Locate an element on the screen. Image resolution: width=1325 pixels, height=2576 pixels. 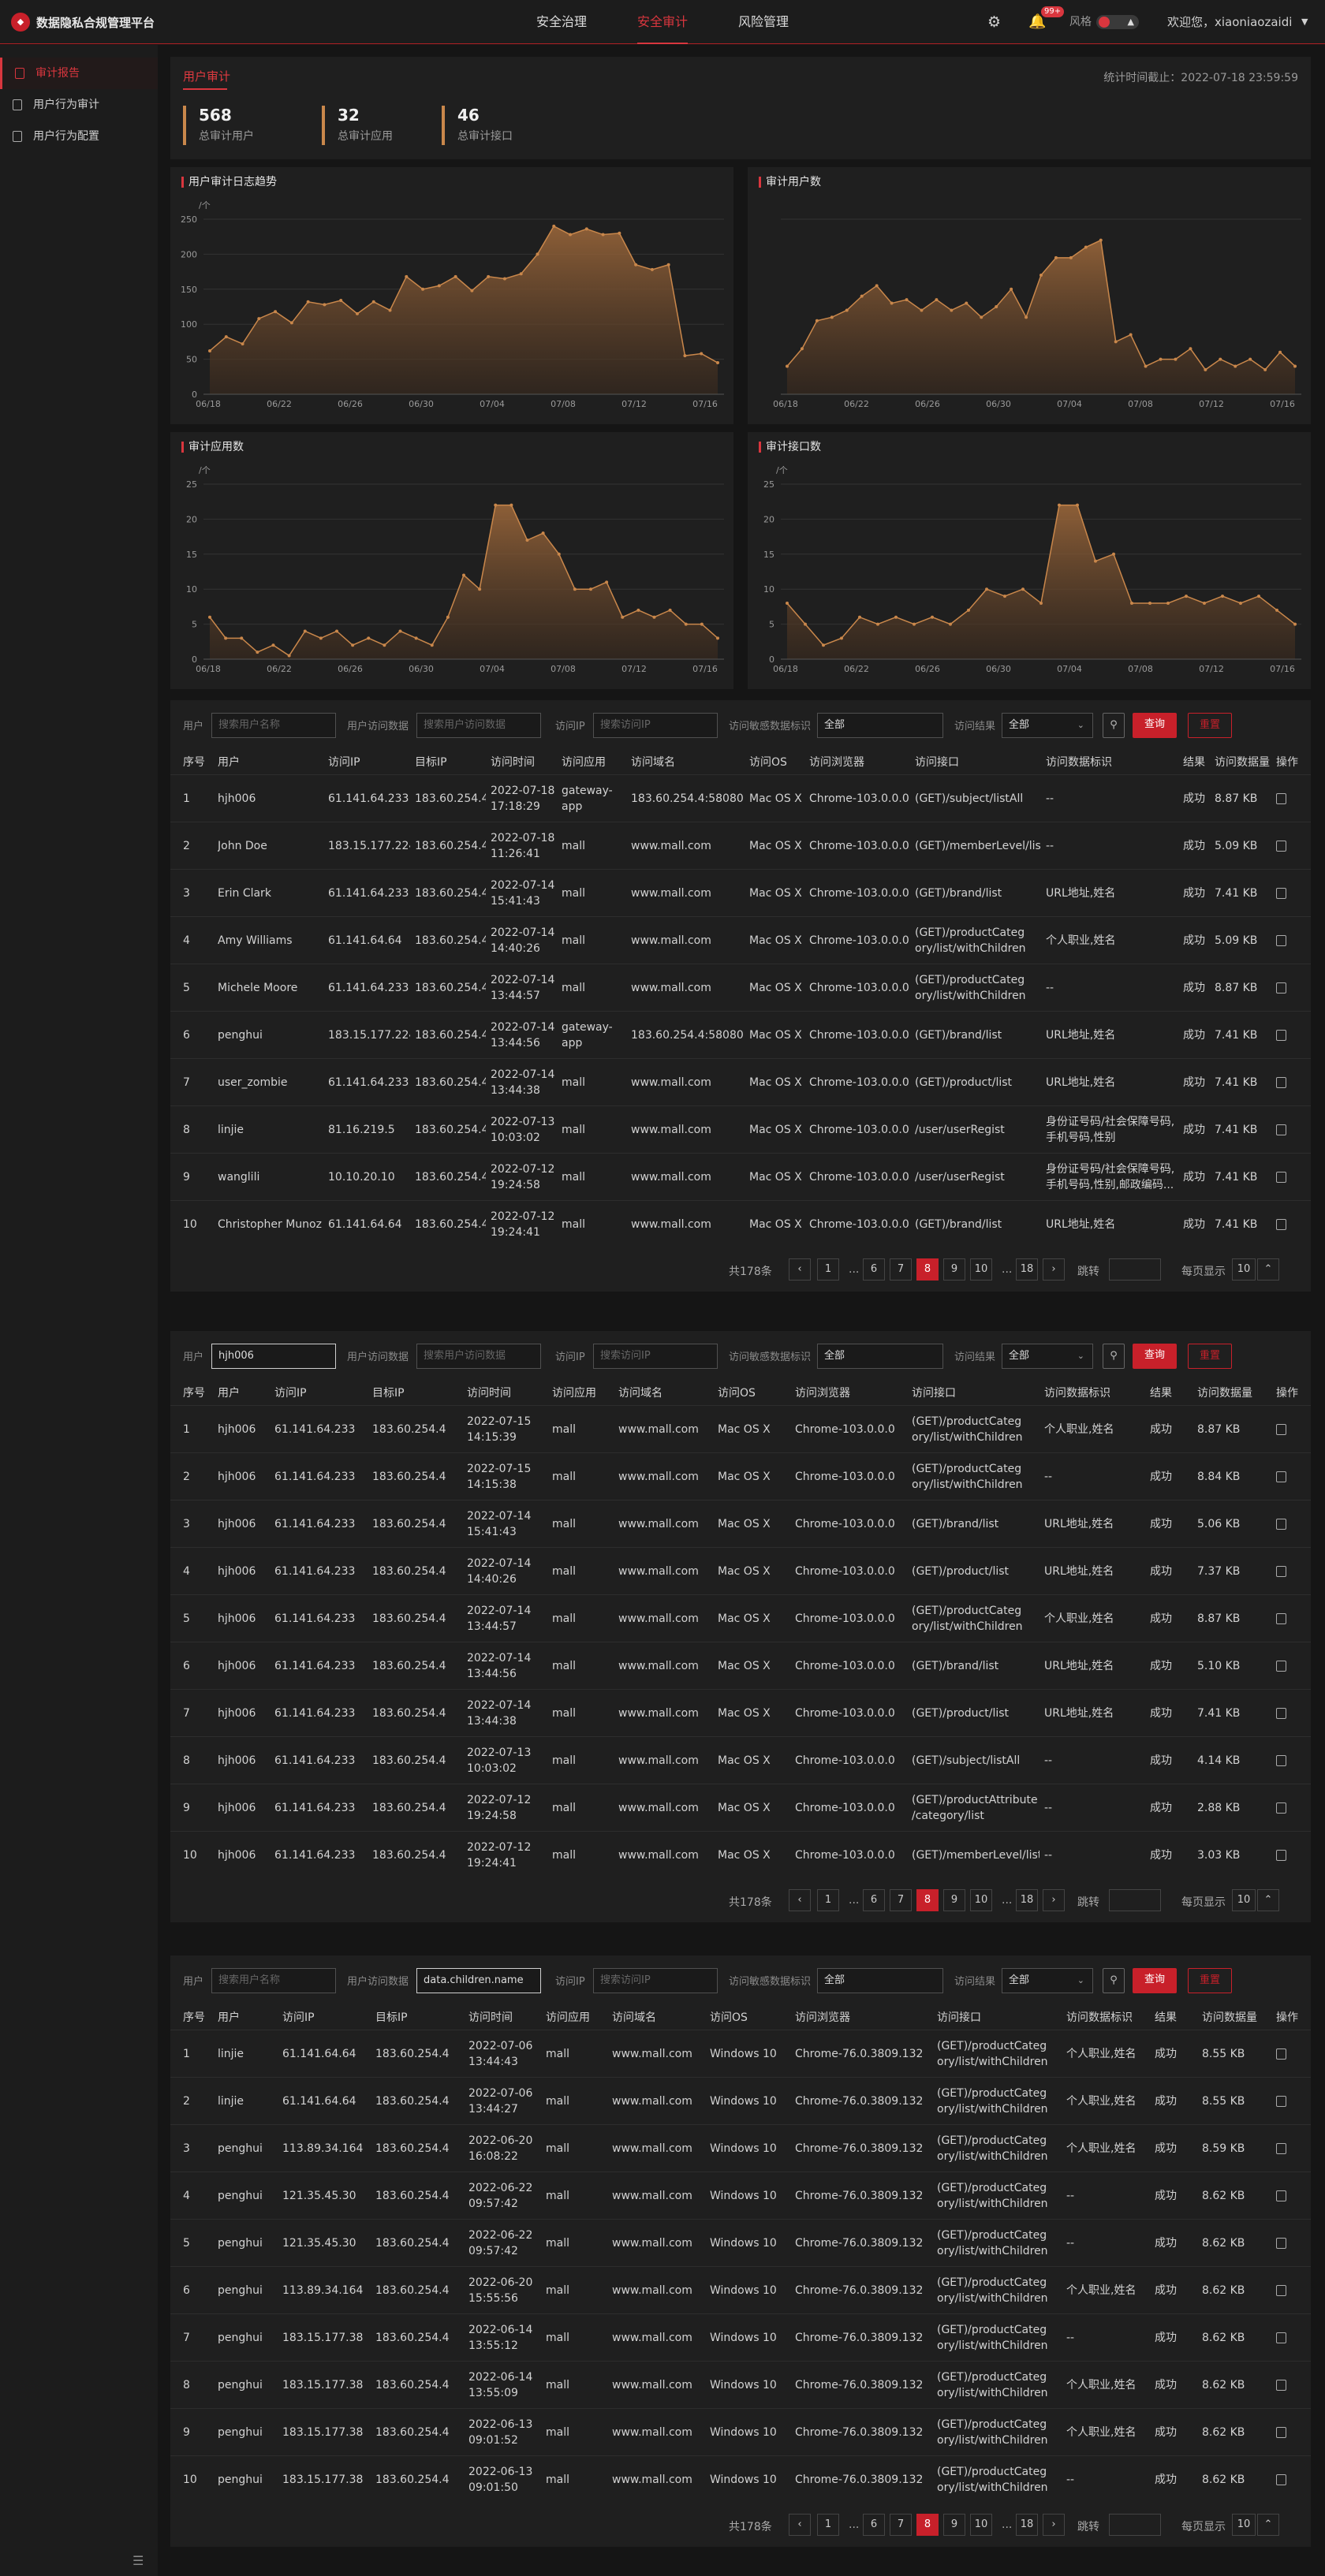
chevron-up-icon: ⌃ is located at coordinates (1268, 1900).